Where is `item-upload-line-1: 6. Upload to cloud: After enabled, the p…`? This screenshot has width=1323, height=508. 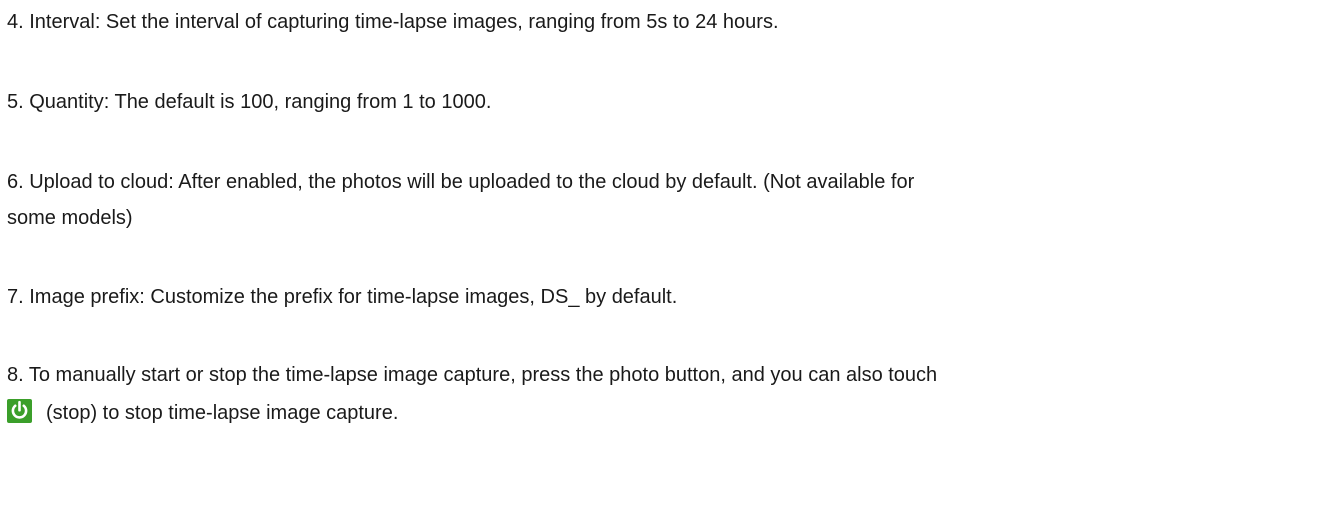 item-upload-line-1: 6. Upload to cloud: After enabled, the p… is located at coordinates (461, 182).